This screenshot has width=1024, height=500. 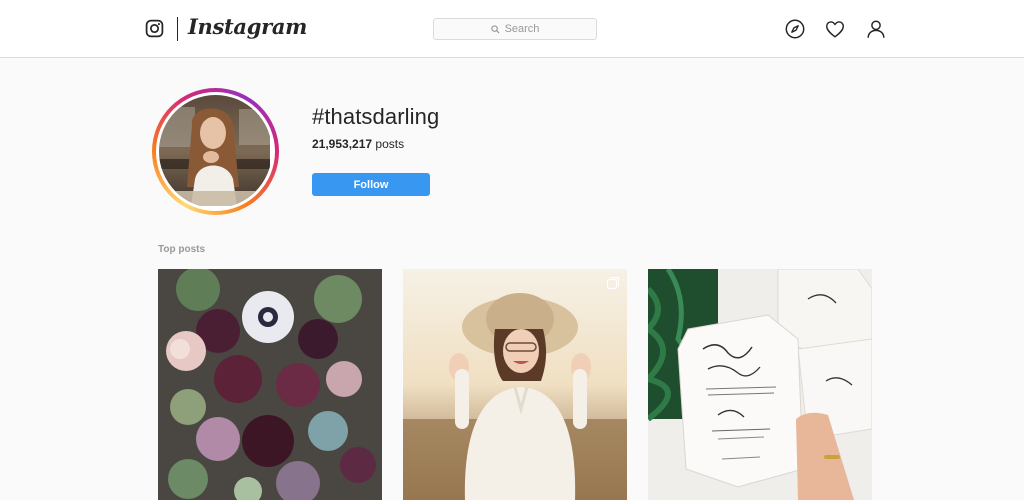 I want to click on post-image-invitations, so click(x=760, y=384).